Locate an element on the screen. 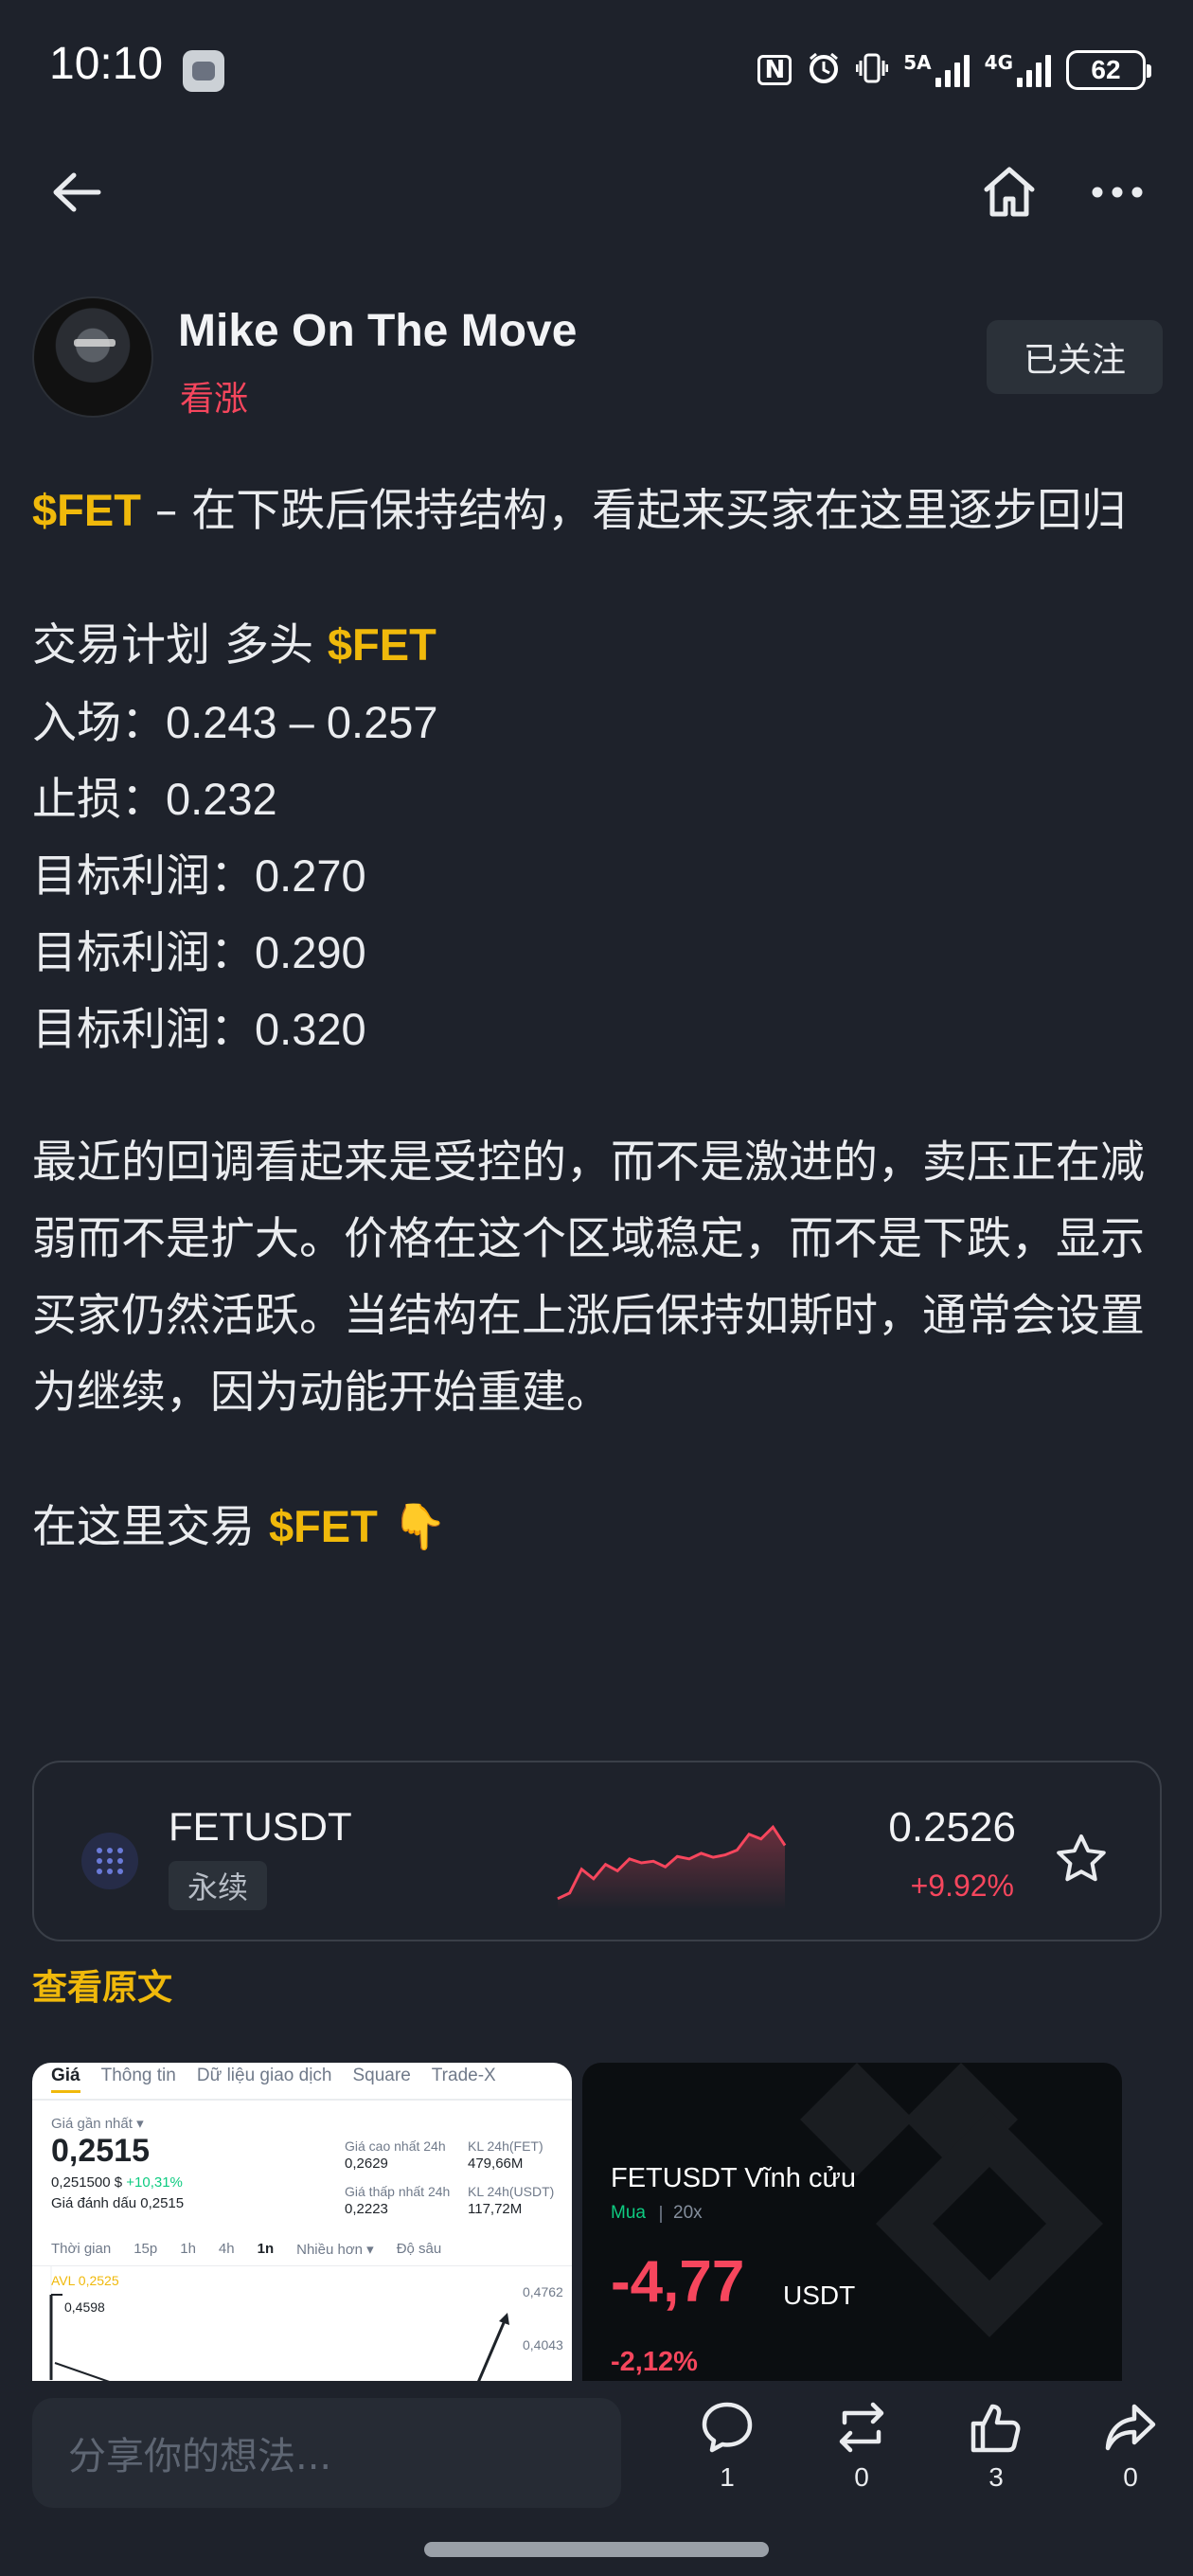 This screenshot has height=2576, width=1193. back-button is located at coordinates (76, 192).